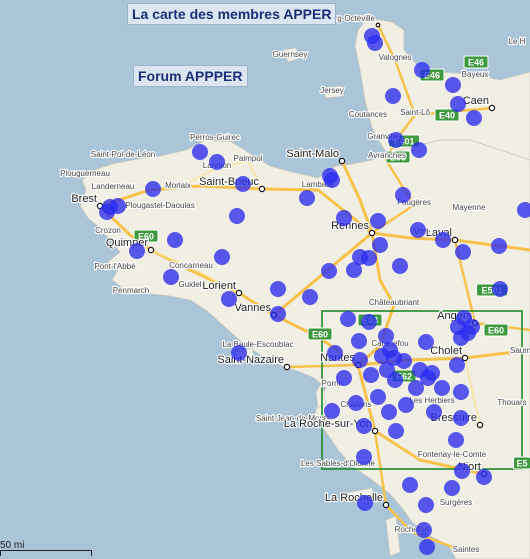 The image size is (530, 559). I want to click on place-label-caen: Caen, so click(476, 101).